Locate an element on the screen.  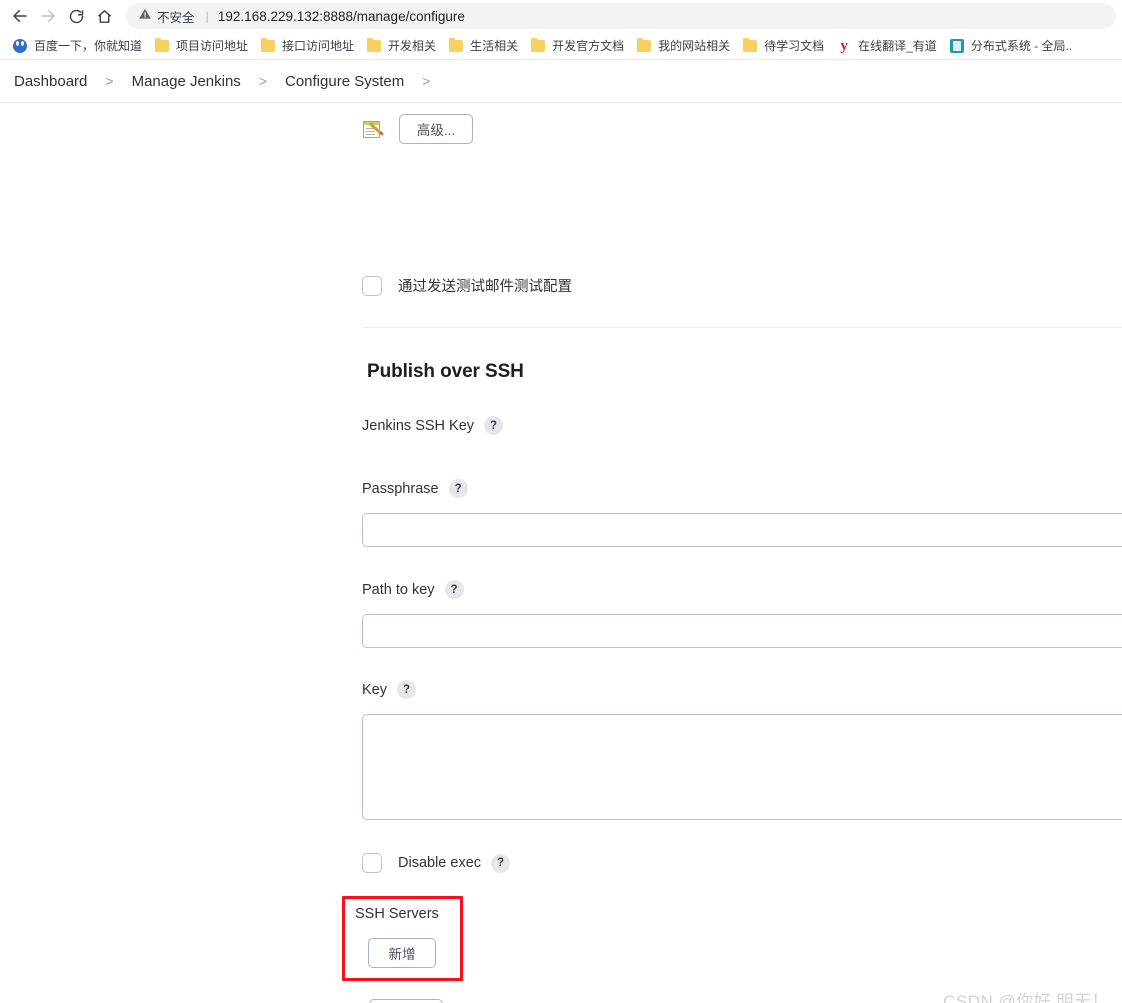
security-status-text: 不安全 is located at coordinates (176, 17).